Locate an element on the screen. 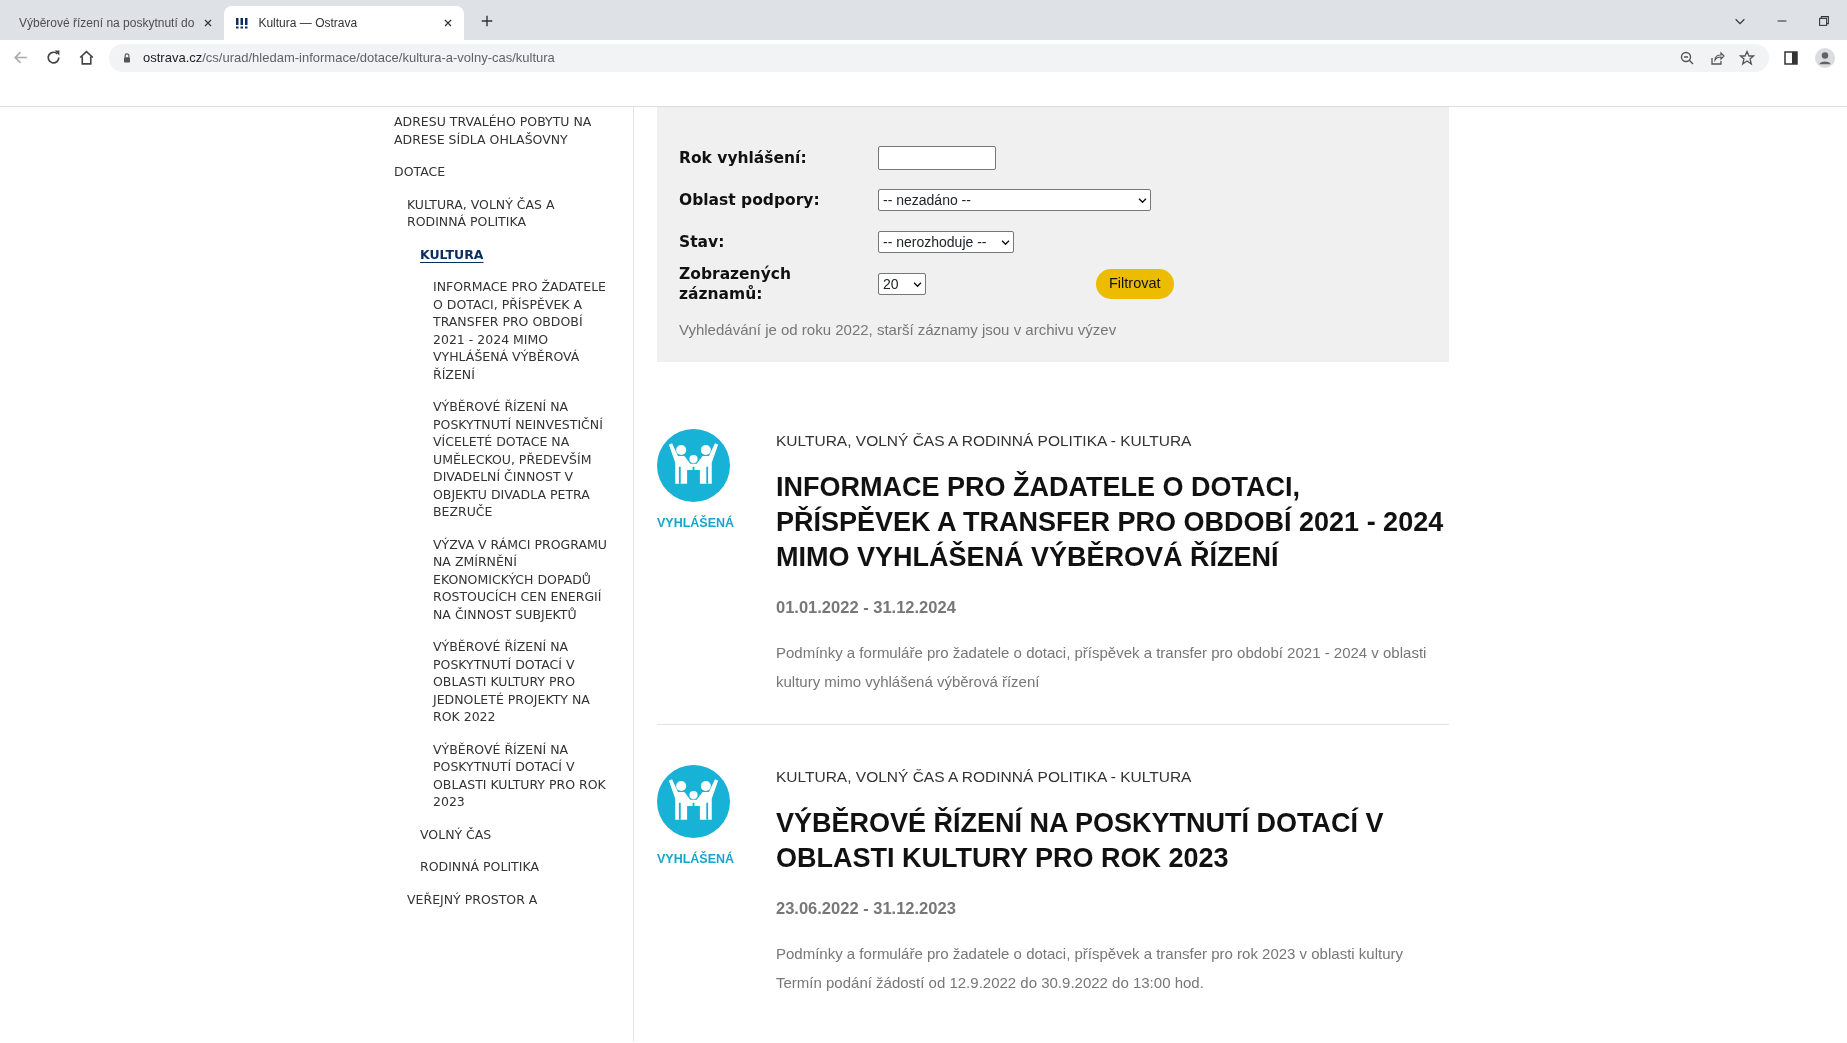  info-text: Vyhledávání je od roku 2022, starší záznamy jsou v archivu výzev is located at coordinates (898, 330).